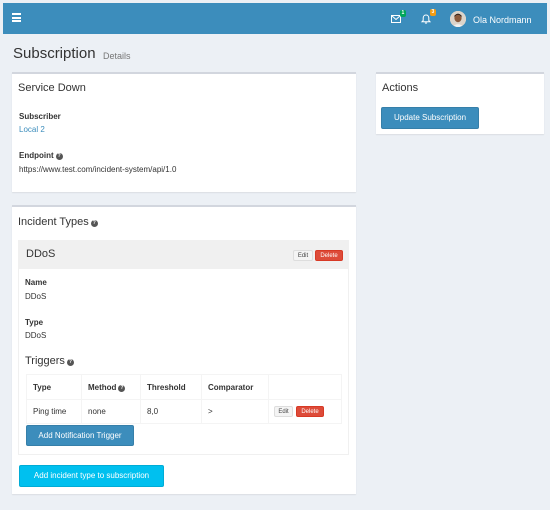 This screenshot has width=550, height=510. What do you see at coordinates (433, 12) in the screenshot?
I see `notifications-badge: 3` at bounding box center [433, 12].